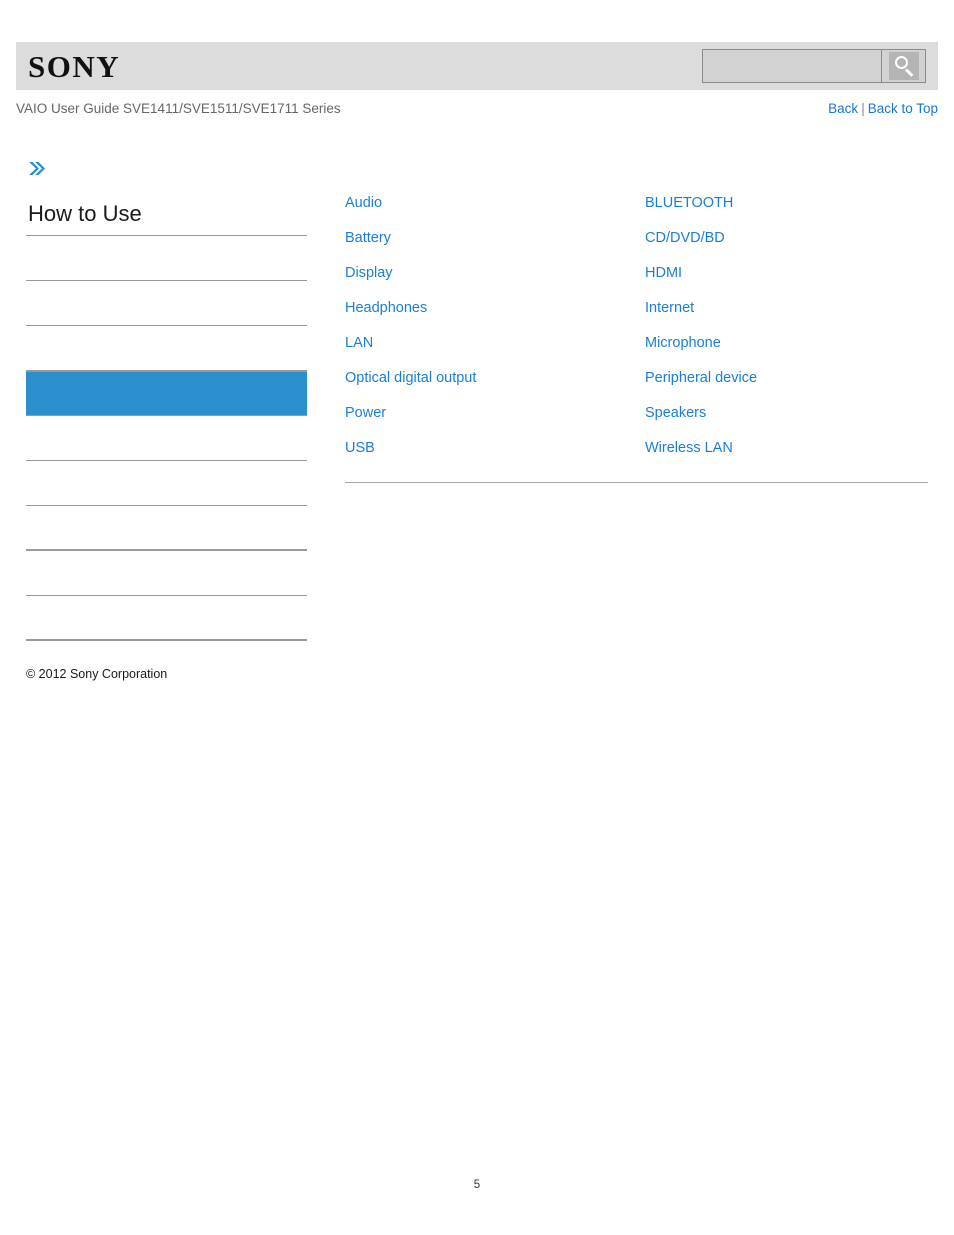 The height and width of the screenshot is (1235, 954). What do you see at coordinates (97, 674) in the screenshot?
I see `copyright-text: © 2012 Sony Corporation` at bounding box center [97, 674].